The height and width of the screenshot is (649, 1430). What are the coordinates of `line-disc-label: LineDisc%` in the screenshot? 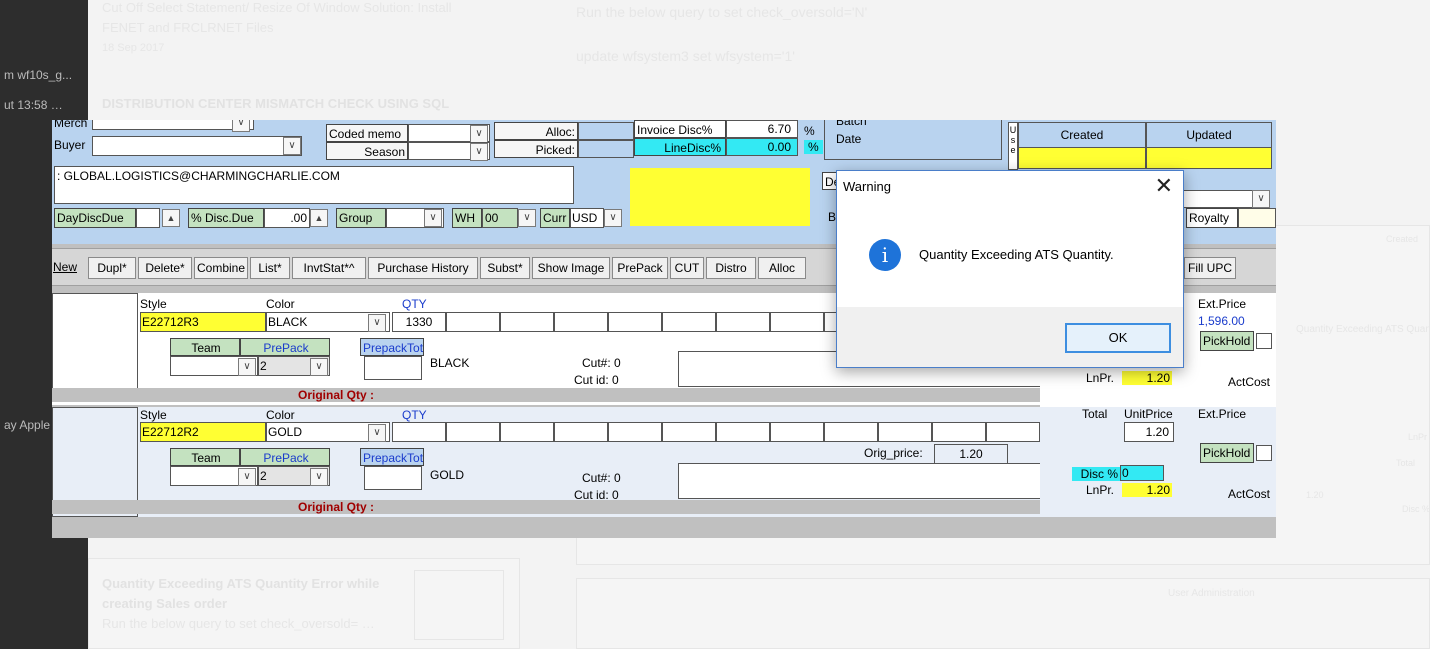 It's located at (680, 147).